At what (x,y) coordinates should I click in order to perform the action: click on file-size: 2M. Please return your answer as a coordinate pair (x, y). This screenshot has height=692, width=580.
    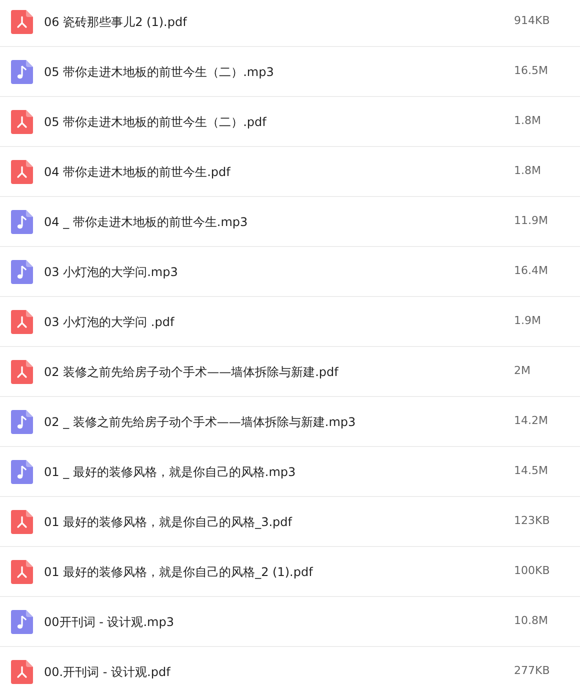
    Looking at the image, I should click on (523, 371).